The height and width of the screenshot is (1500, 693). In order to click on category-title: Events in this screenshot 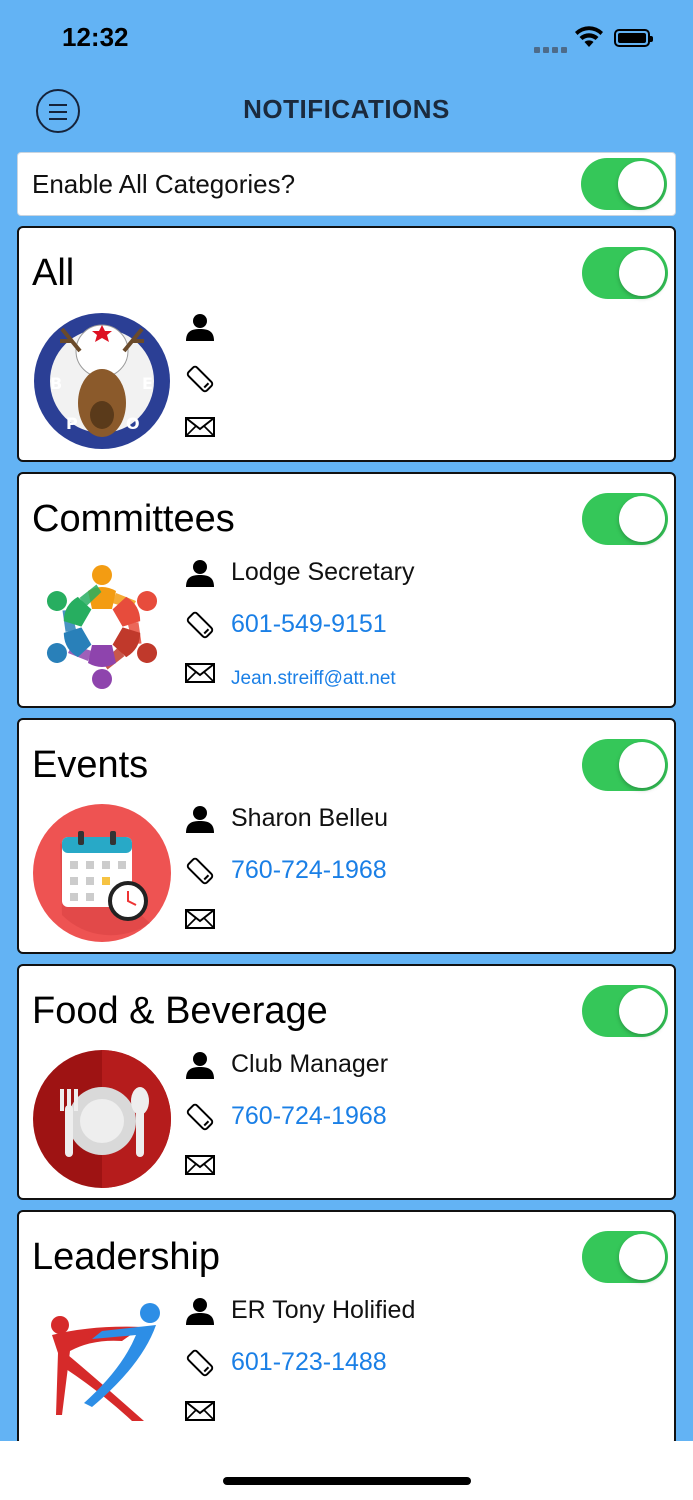, I will do `click(90, 765)`.